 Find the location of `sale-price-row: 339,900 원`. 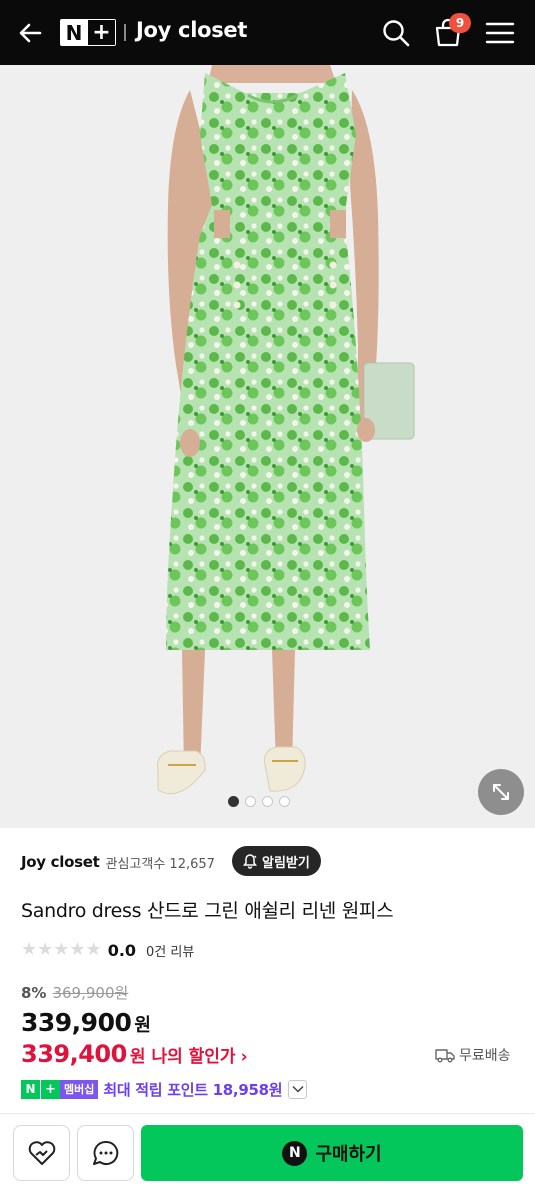

sale-price-row: 339,900 원 is located at coordinates (86, 1022).